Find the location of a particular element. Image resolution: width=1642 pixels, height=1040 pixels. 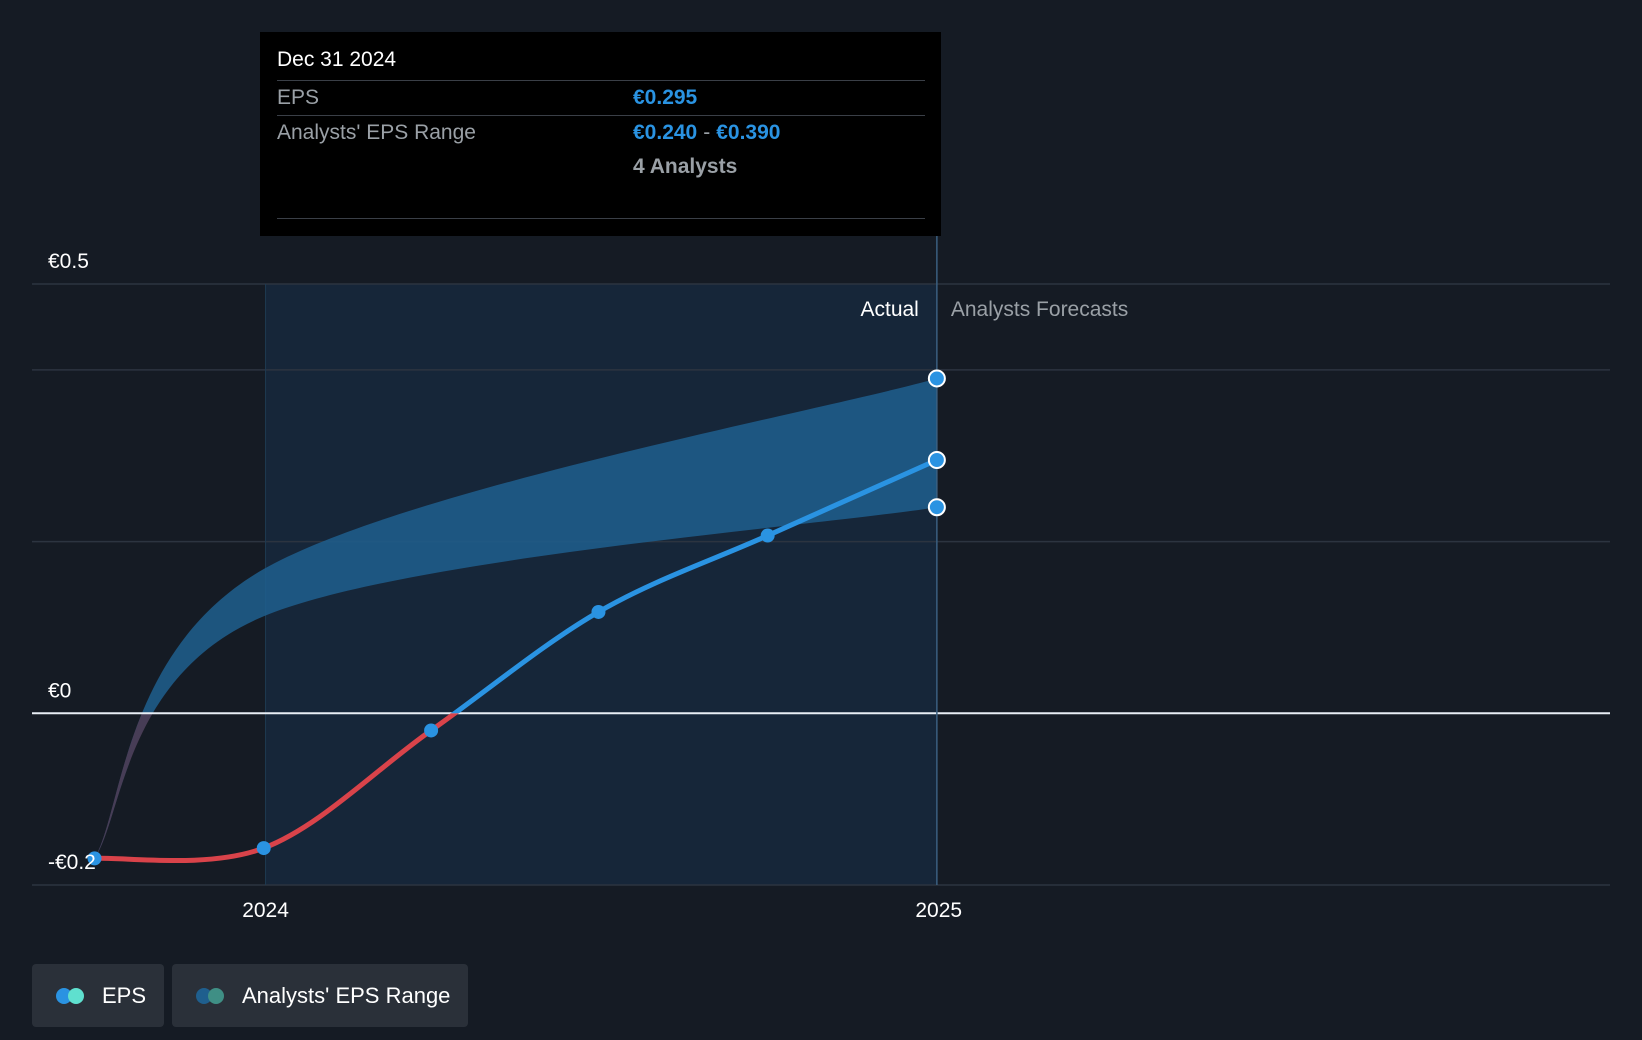

forecast-section-label: Analysts Forecasts is located at coordinates (1039, 309).